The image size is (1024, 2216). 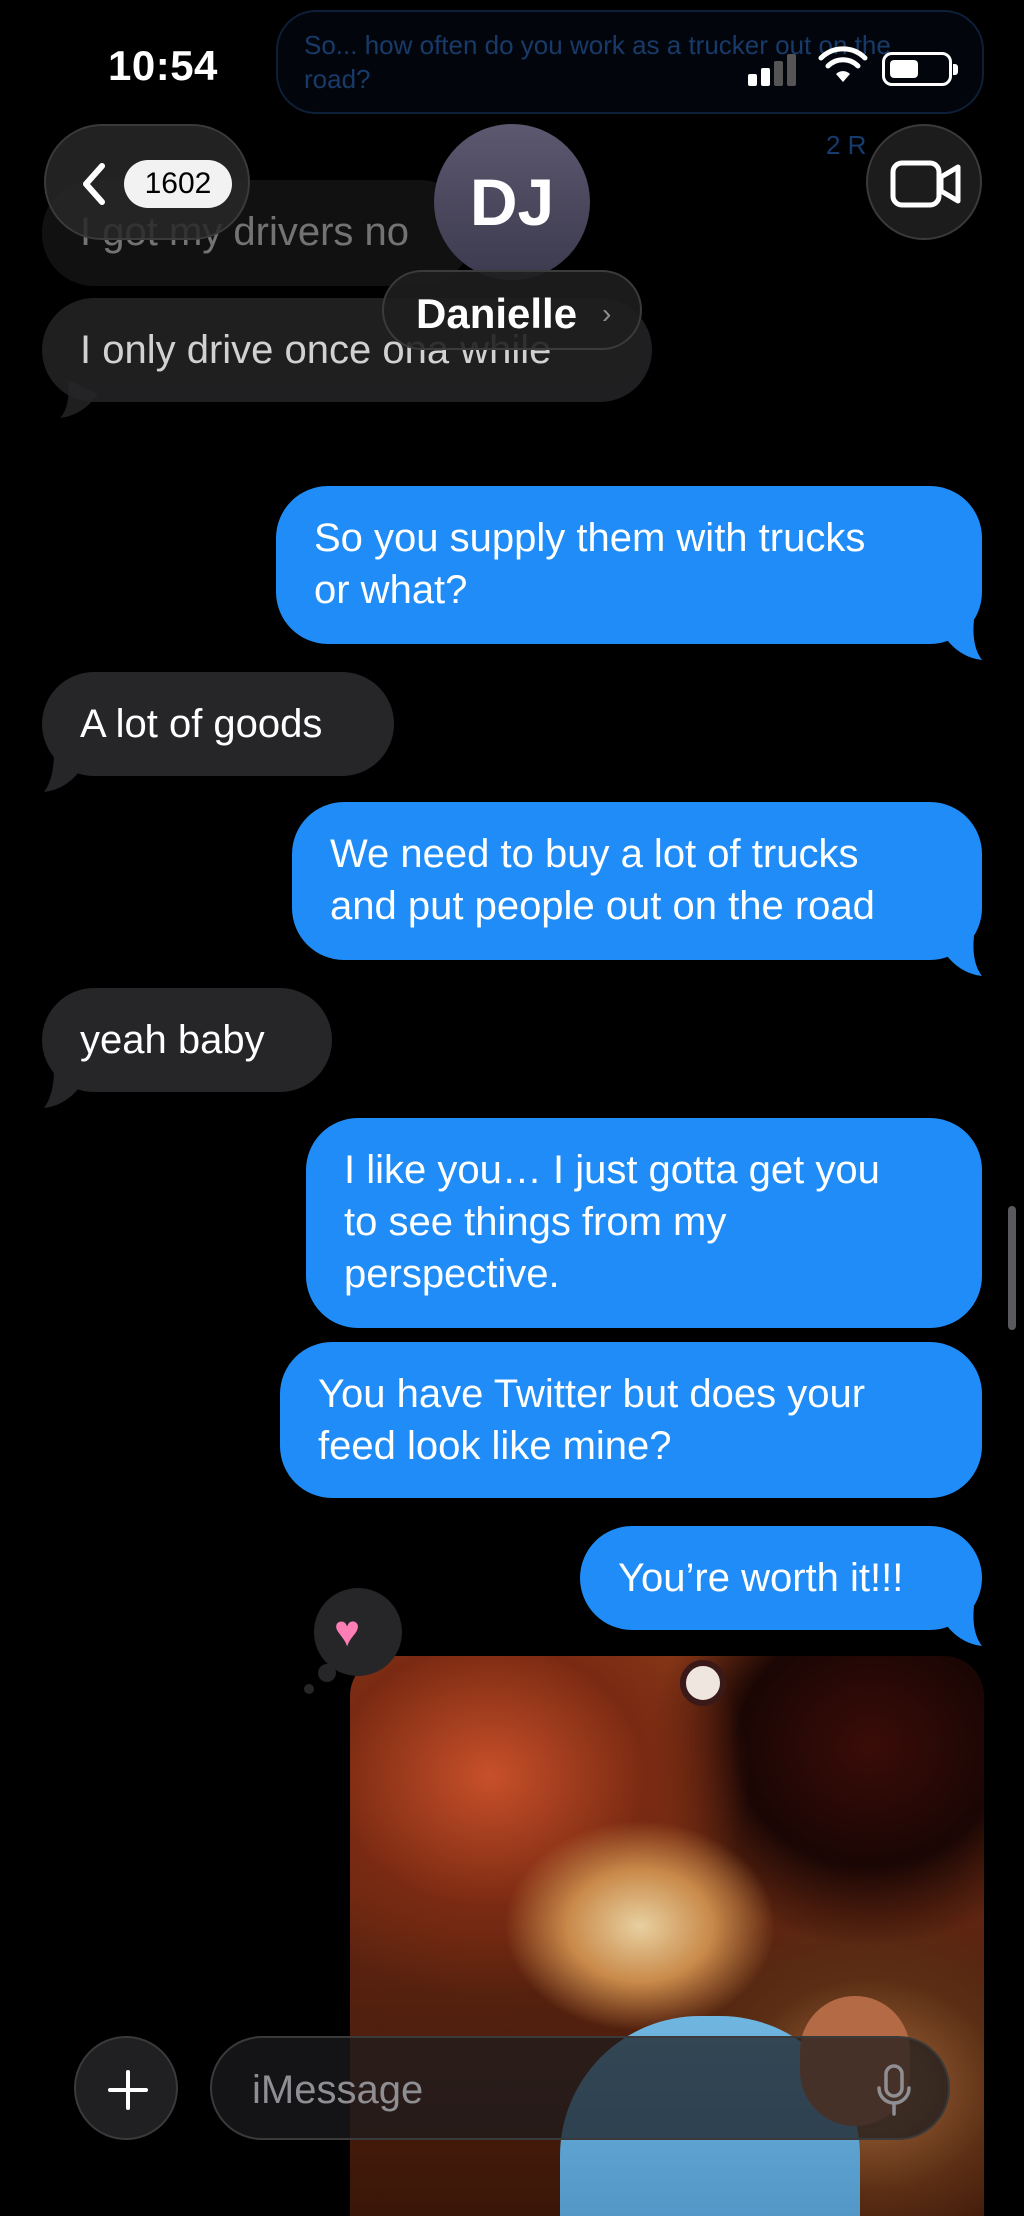 I want to click on message-text: A lot of goods, so click(x=201, y=724).